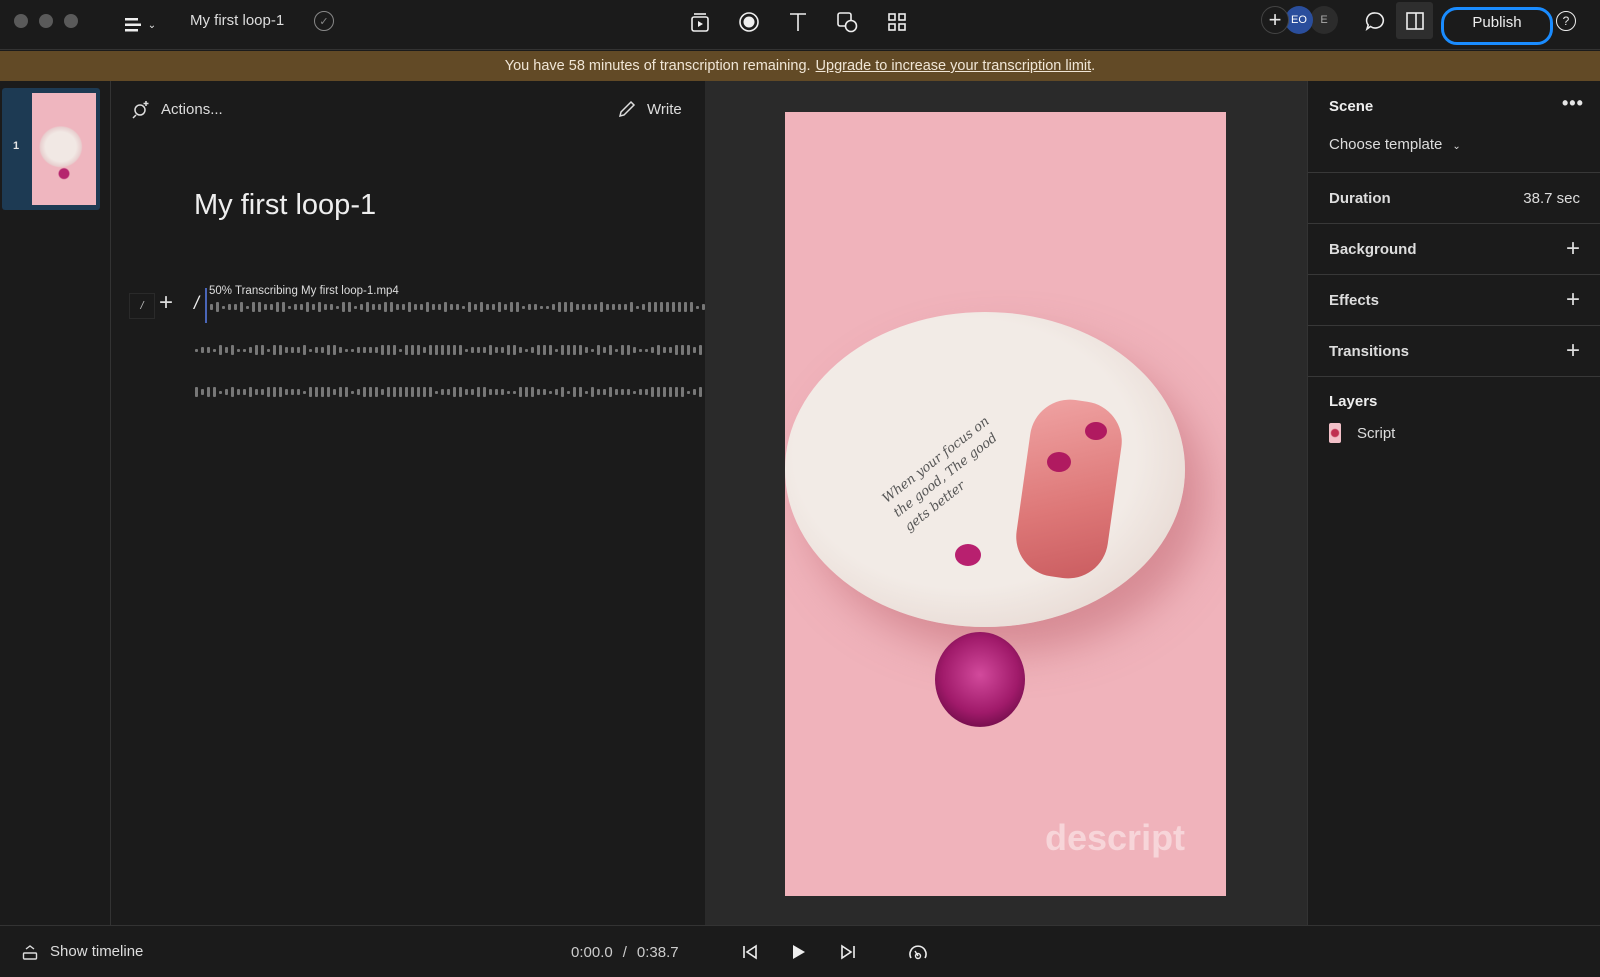  I want to click on duration-row: Duration 38.7 sec, so click(1454, 197).